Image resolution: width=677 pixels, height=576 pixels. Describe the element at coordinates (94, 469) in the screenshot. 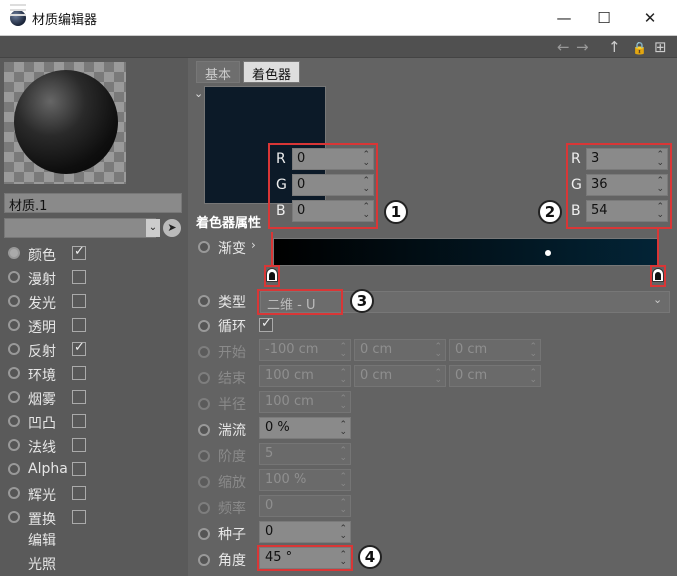

I see `channel-row: Alpha` at that location.